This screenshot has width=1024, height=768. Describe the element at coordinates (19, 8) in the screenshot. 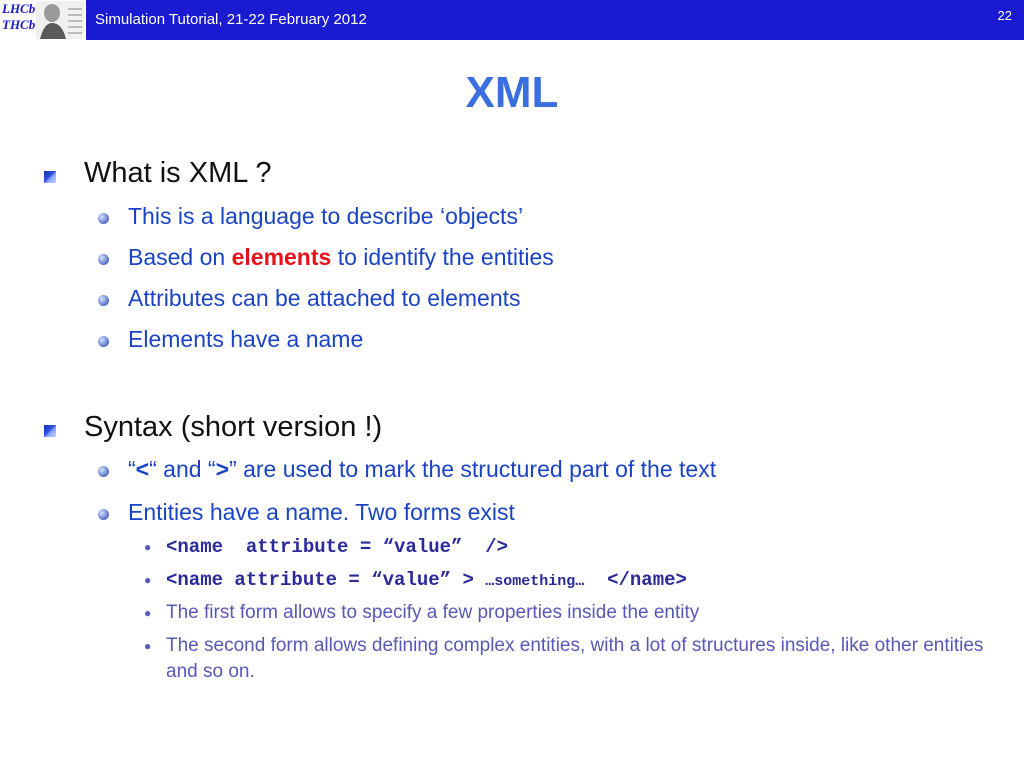

I see `logo-text-top: LHCb` at that location.